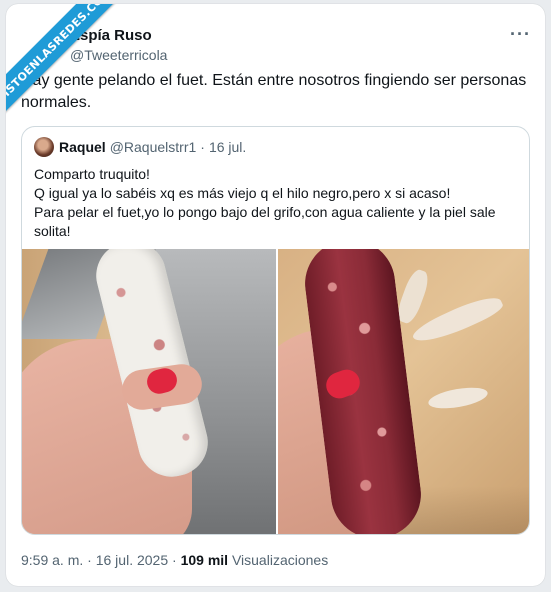 The image size is (551, 592). Describe the element at coordinates (44, 147) in the screenshot. I see `avatar` at that location.